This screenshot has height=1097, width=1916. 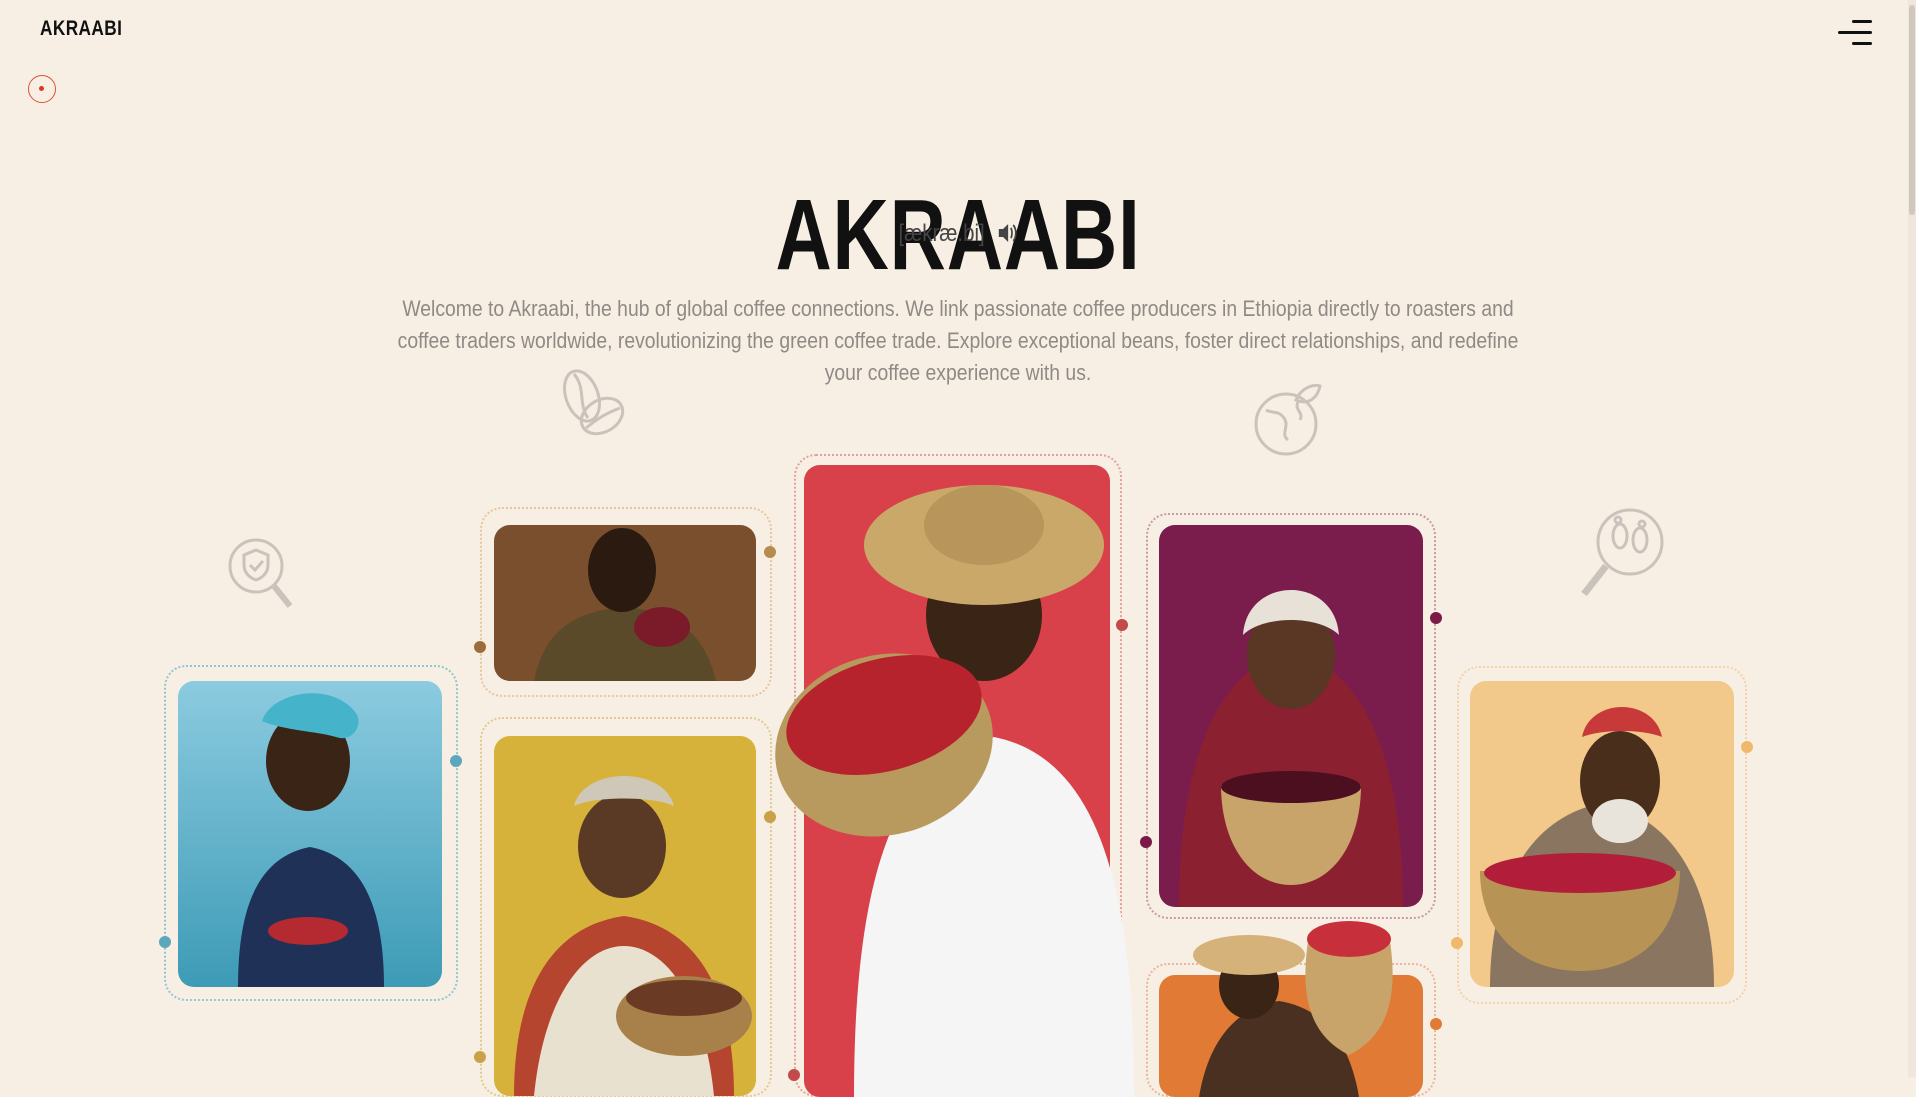 I want to click on pin-red-a, so click(x=1122, y=625).